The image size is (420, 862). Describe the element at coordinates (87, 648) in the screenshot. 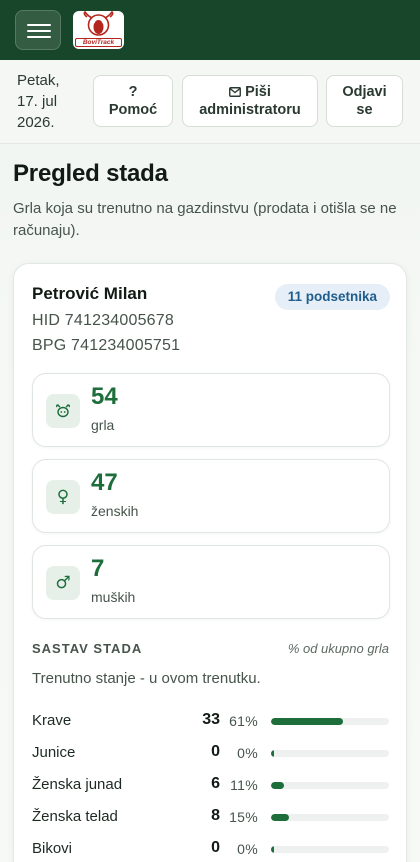

I see `composition-title: SASTAV STADA` at that location.